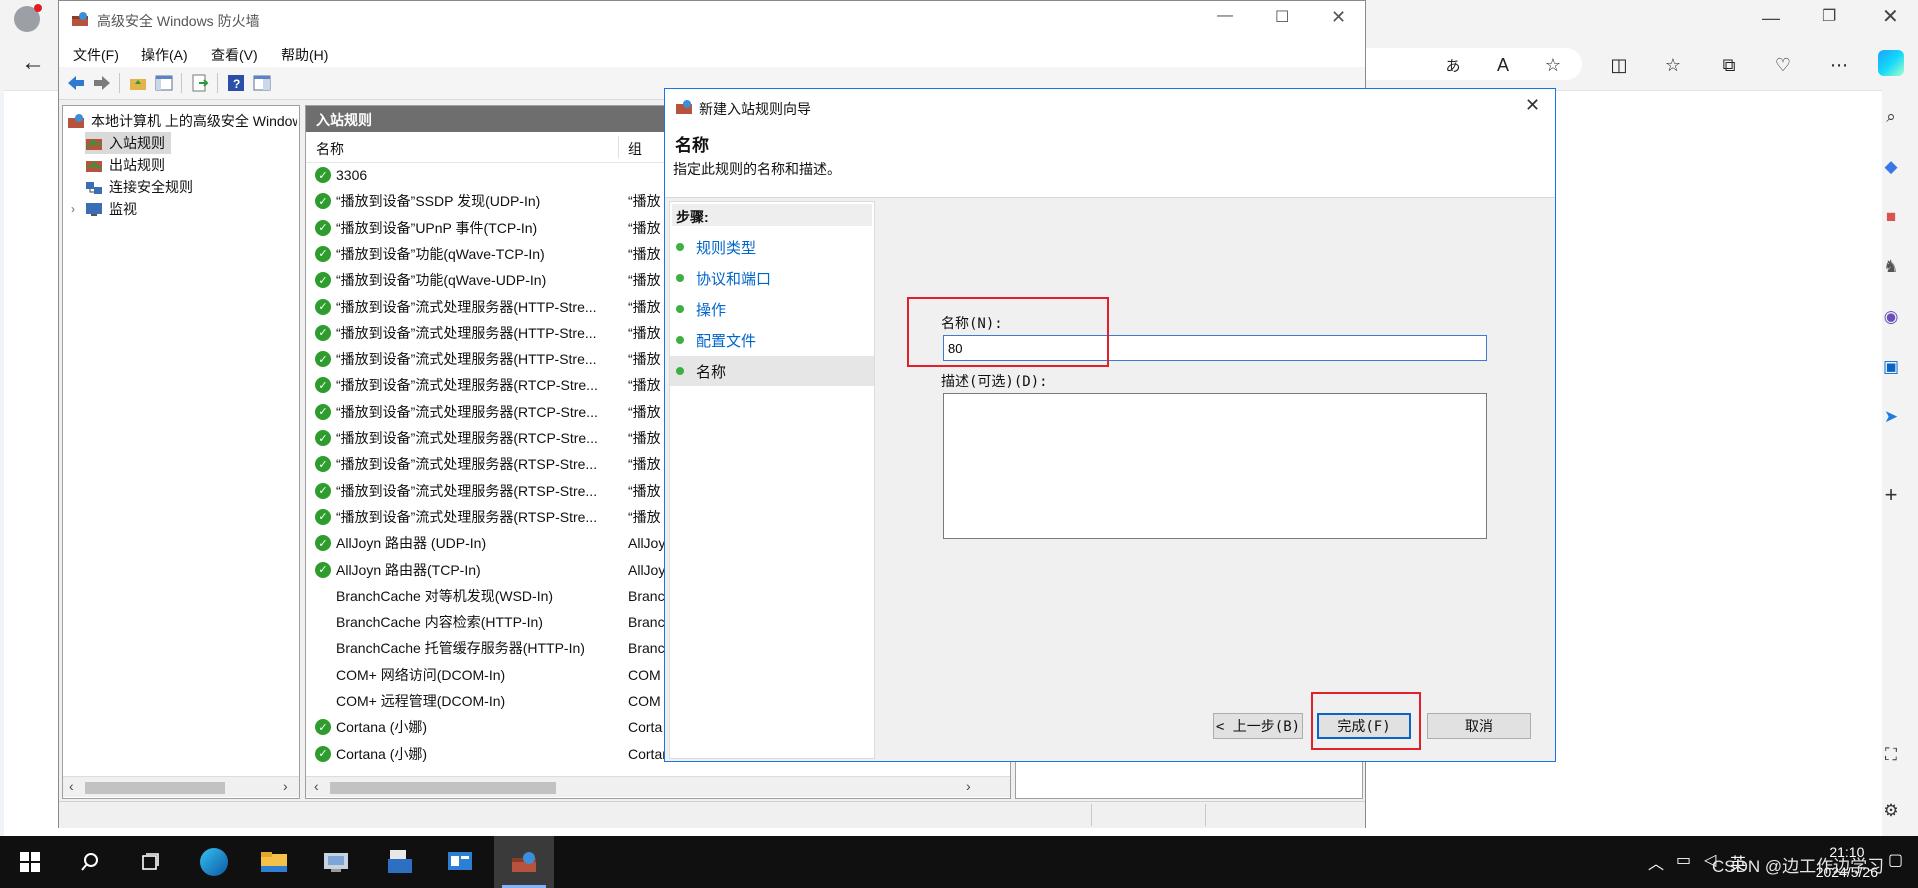 The image size is (1918, 888). Describe the element at coordinates (524, 862) in the screenshot. I see `taskbar-firewall` at that location.